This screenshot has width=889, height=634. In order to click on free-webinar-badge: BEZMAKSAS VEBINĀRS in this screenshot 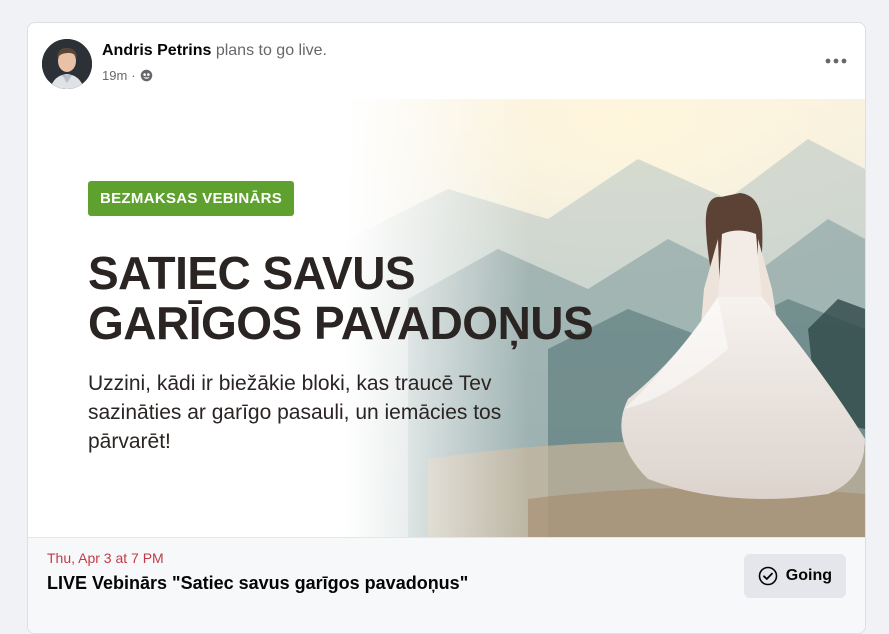, I will do `click(191, 198)`.